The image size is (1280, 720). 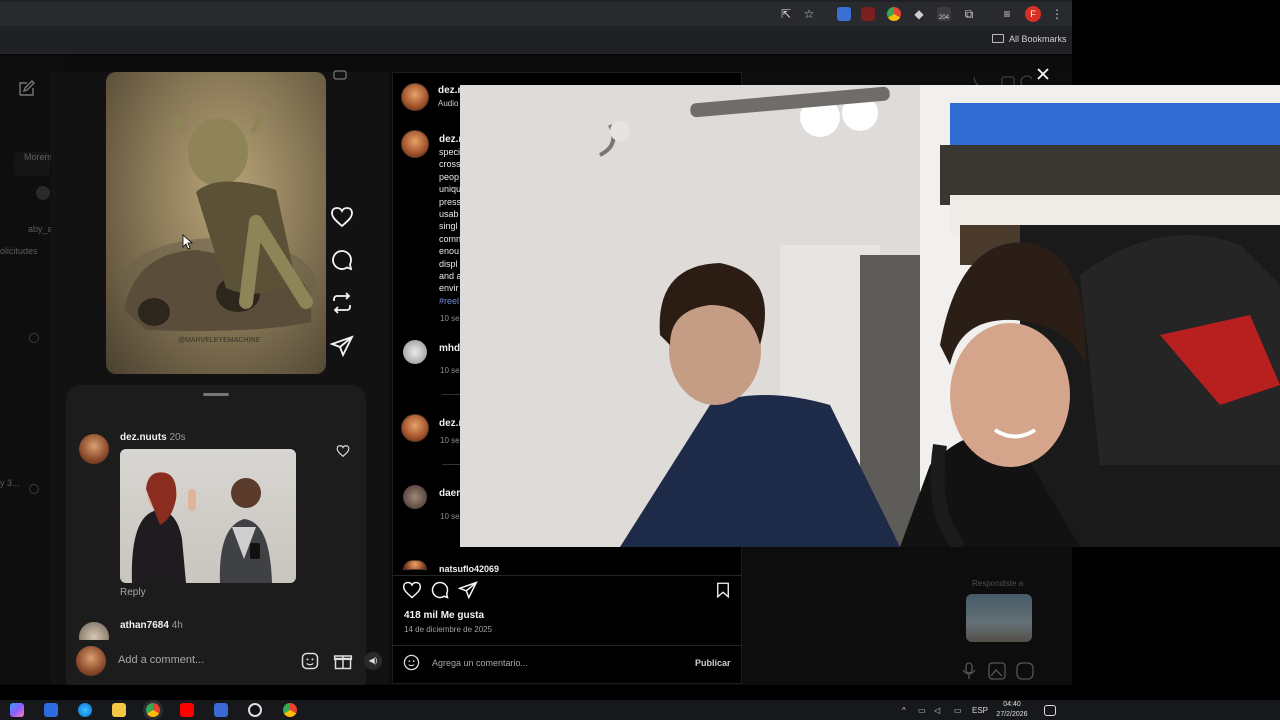 I want to click on like-count: 418 mil Me gusta, so click(x=444, y=615).